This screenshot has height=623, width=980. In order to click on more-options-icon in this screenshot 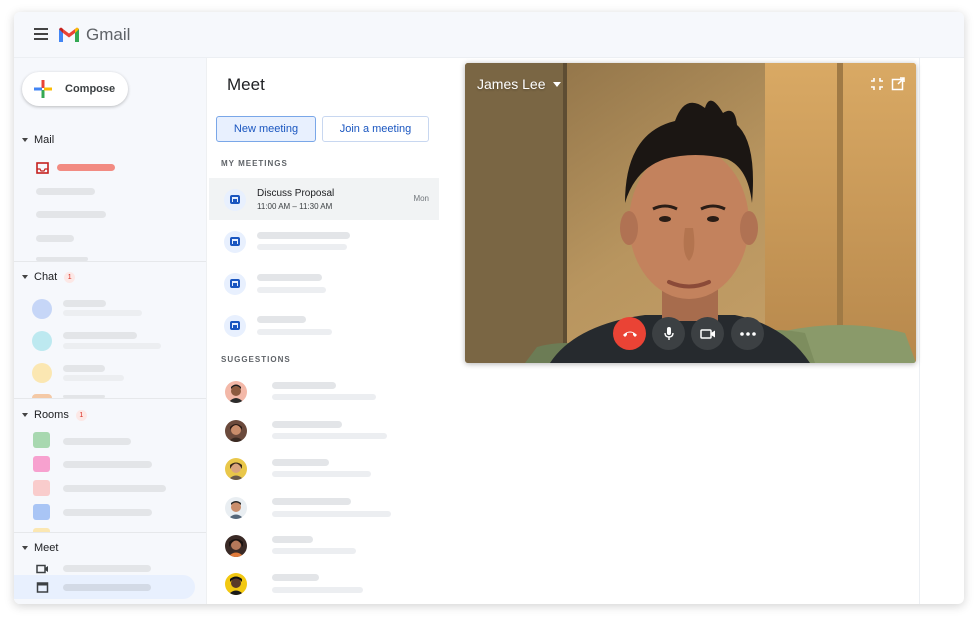, I will do `click(747, 333)`.